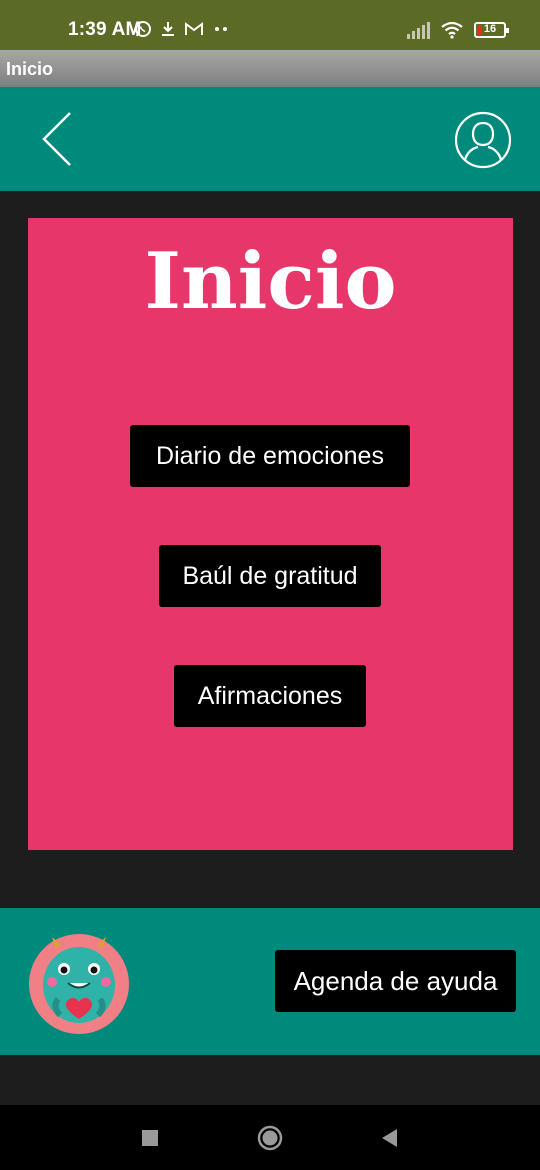  Describe the element at coordinates (418, 30) in the screenshot. I see `signal-icon` at that location.